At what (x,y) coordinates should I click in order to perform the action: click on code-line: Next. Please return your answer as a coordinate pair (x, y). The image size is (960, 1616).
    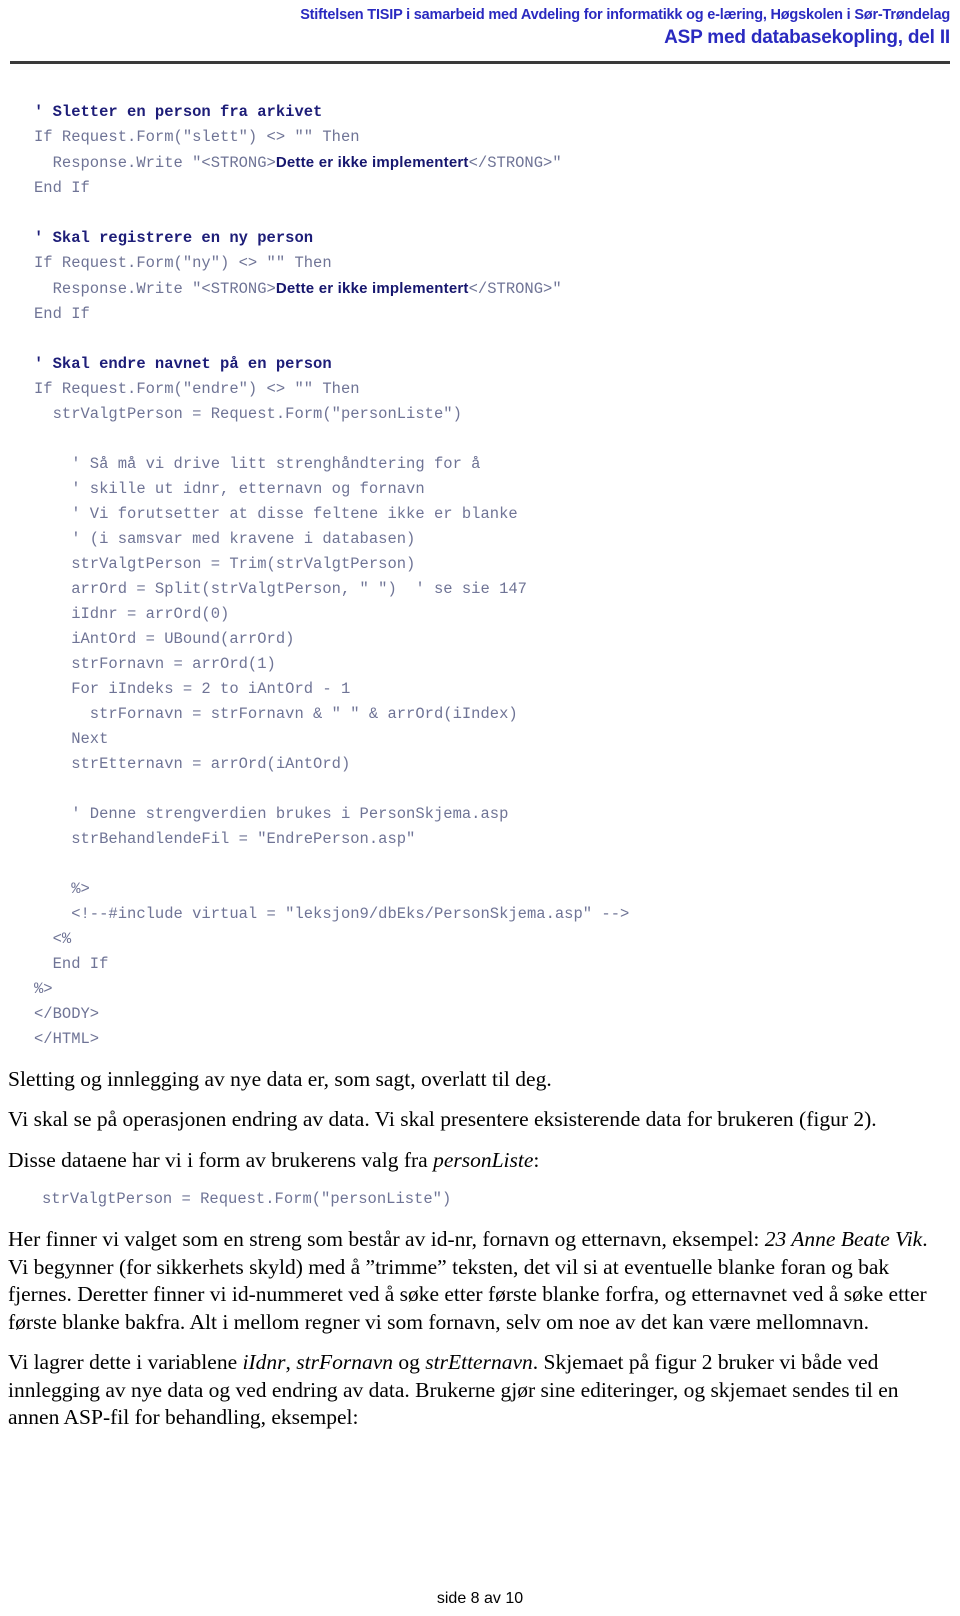
    Looking at the image, I should click on (71, 738).